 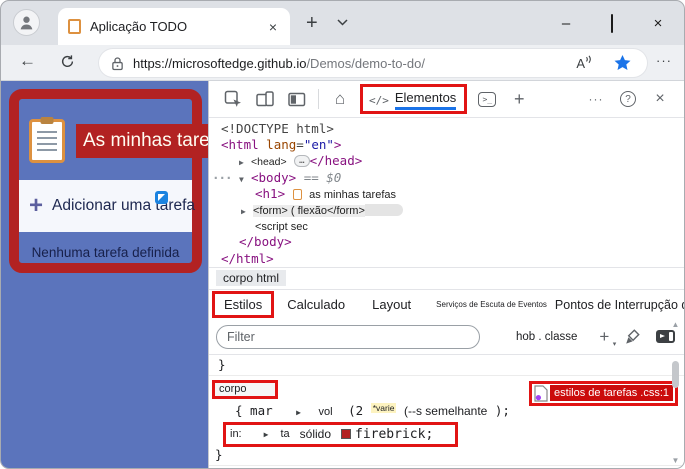 What do you see at coordinates (580, 63) in the screenshot?
I see `read-aloud-label: A` at bounding box center [580, 63].